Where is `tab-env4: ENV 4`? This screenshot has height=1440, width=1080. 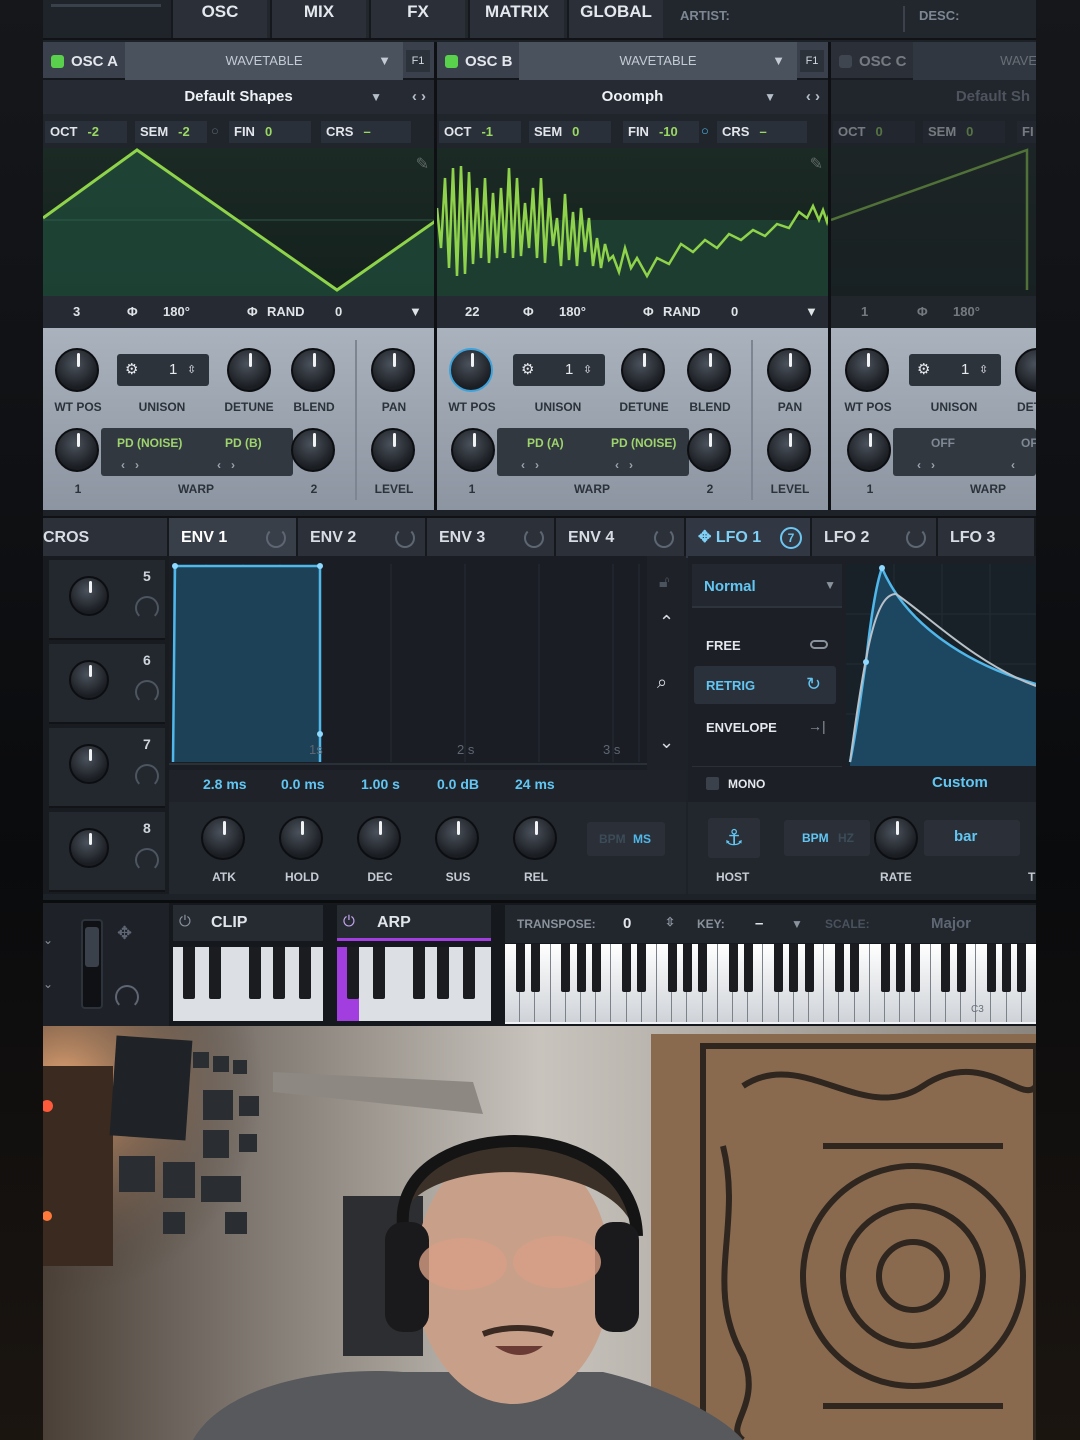
tab-env4: ENV 4 is located at coordinates (621, 538).